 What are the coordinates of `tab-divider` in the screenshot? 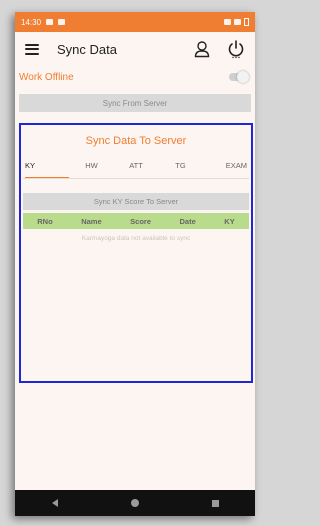 It's located at (136, 178).